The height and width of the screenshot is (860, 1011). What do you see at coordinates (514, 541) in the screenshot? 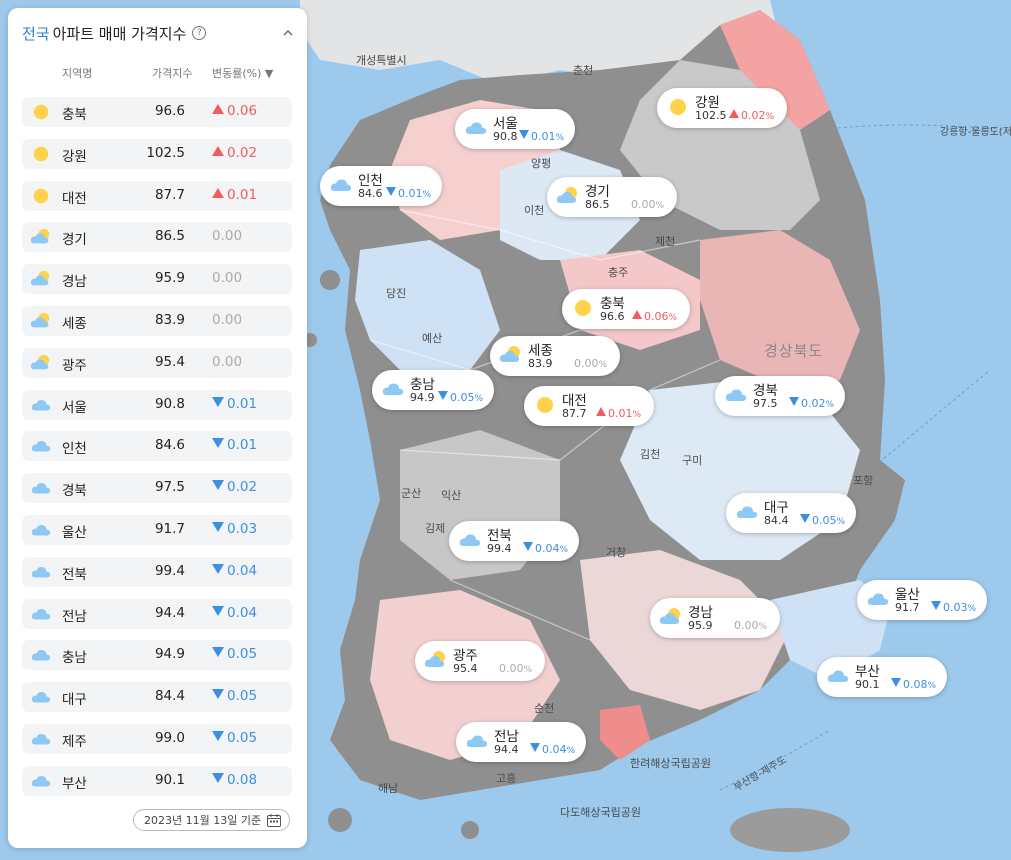
I see `map-bubble: 전북 99.4 0.04%` at bounding box center [514, 541].